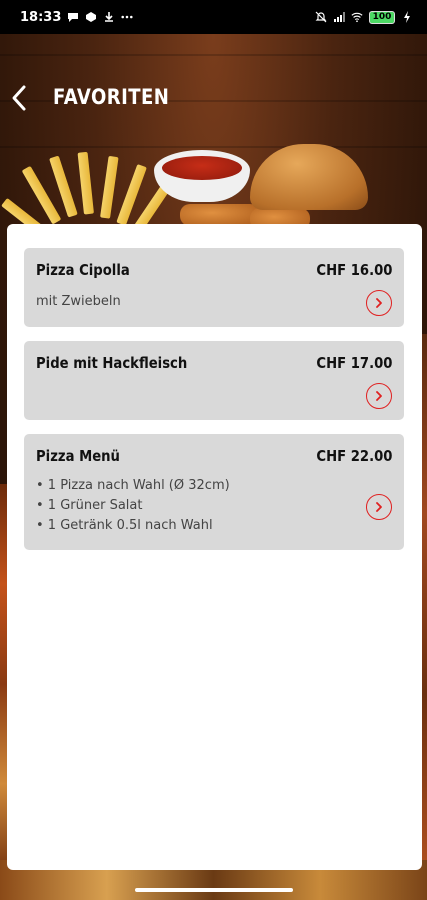 This screenshot has height=900, width=427. Describe the element at coordinates (109, 17) in the screenshot. I see `download-icon` at that location.